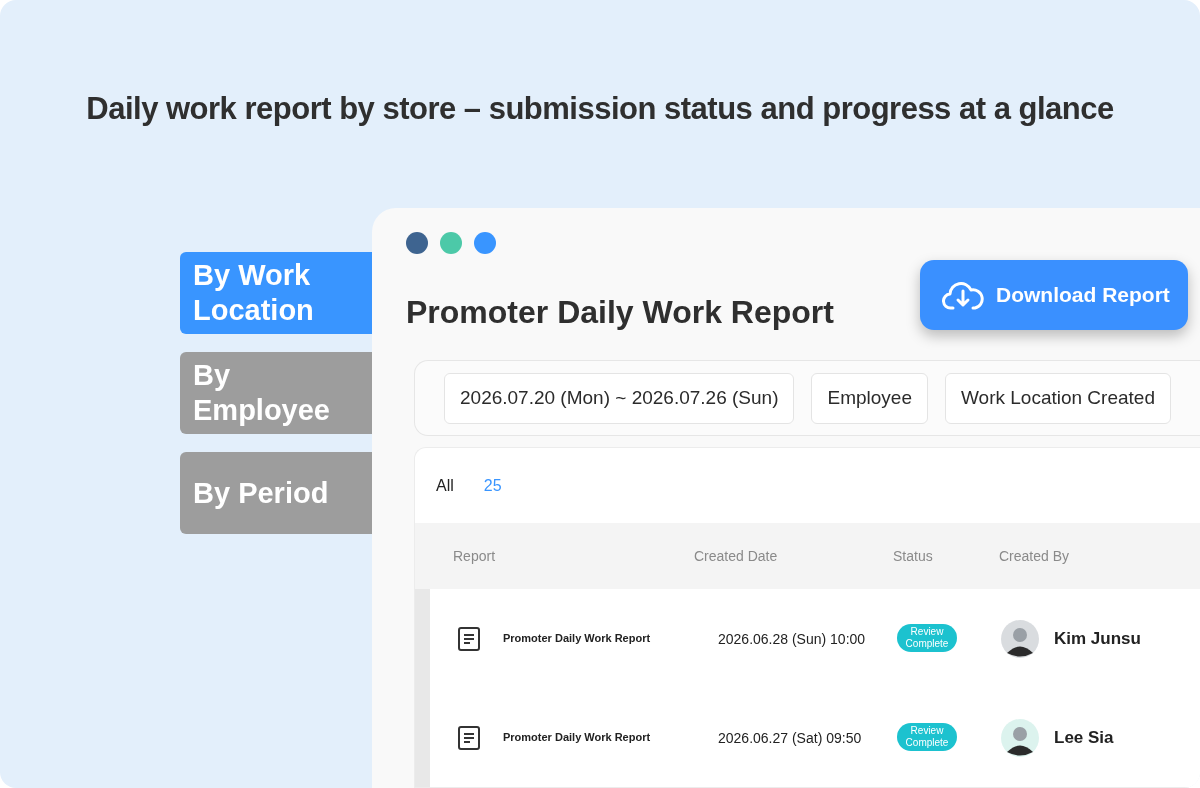 The image size is (1200, 788). I want to click on count-label: All, so click(445, 485).